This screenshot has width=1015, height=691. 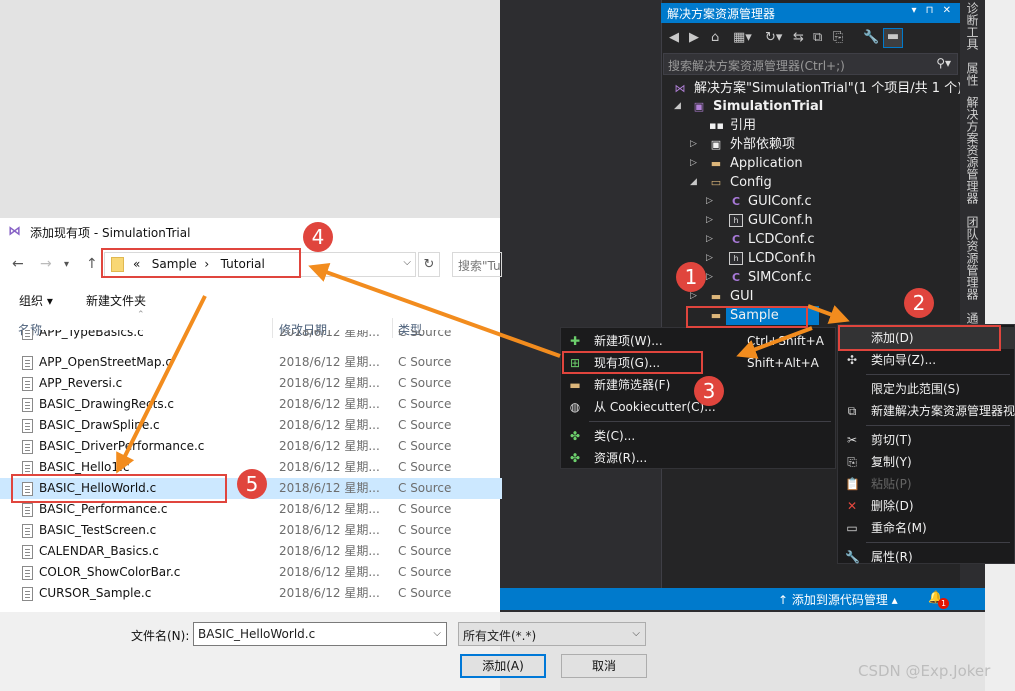 I want to click on arrow-add-to-existing, so click(x=774, y=342).